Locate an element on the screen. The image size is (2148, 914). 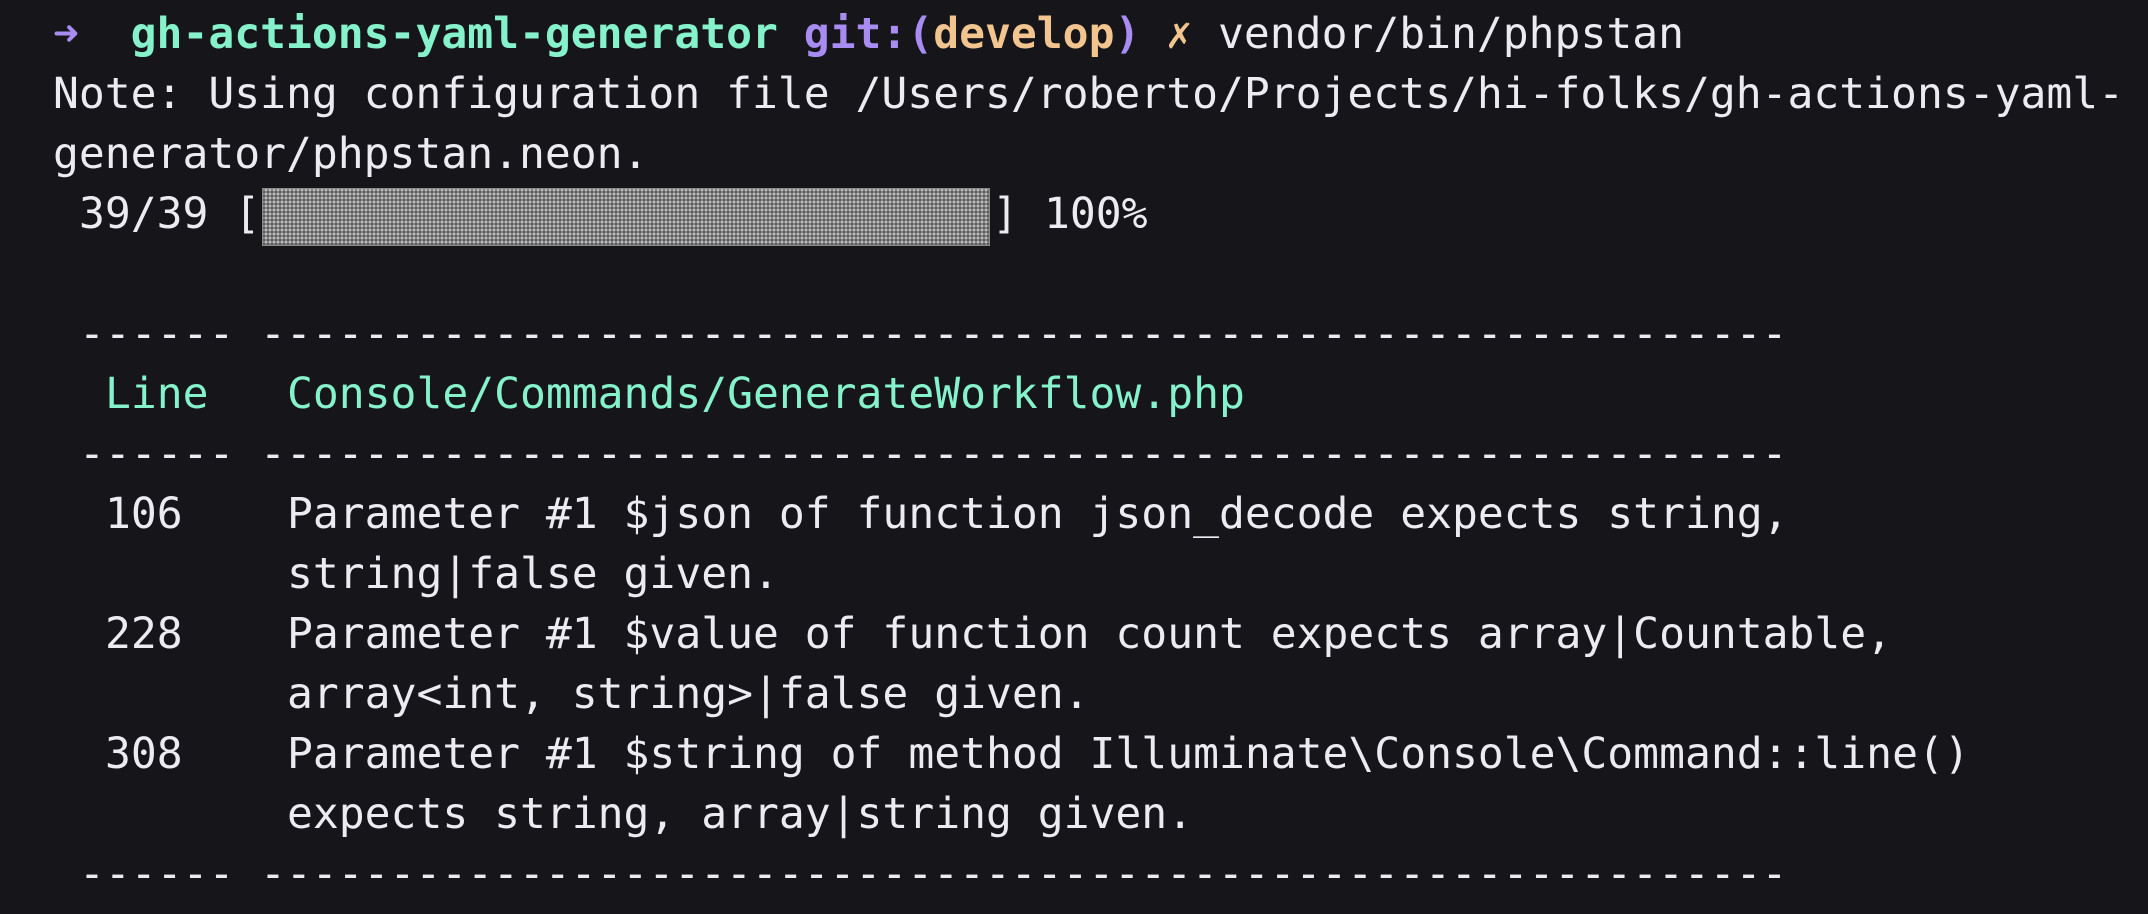
table-header-line: Line is located at coordinates (157, 394).